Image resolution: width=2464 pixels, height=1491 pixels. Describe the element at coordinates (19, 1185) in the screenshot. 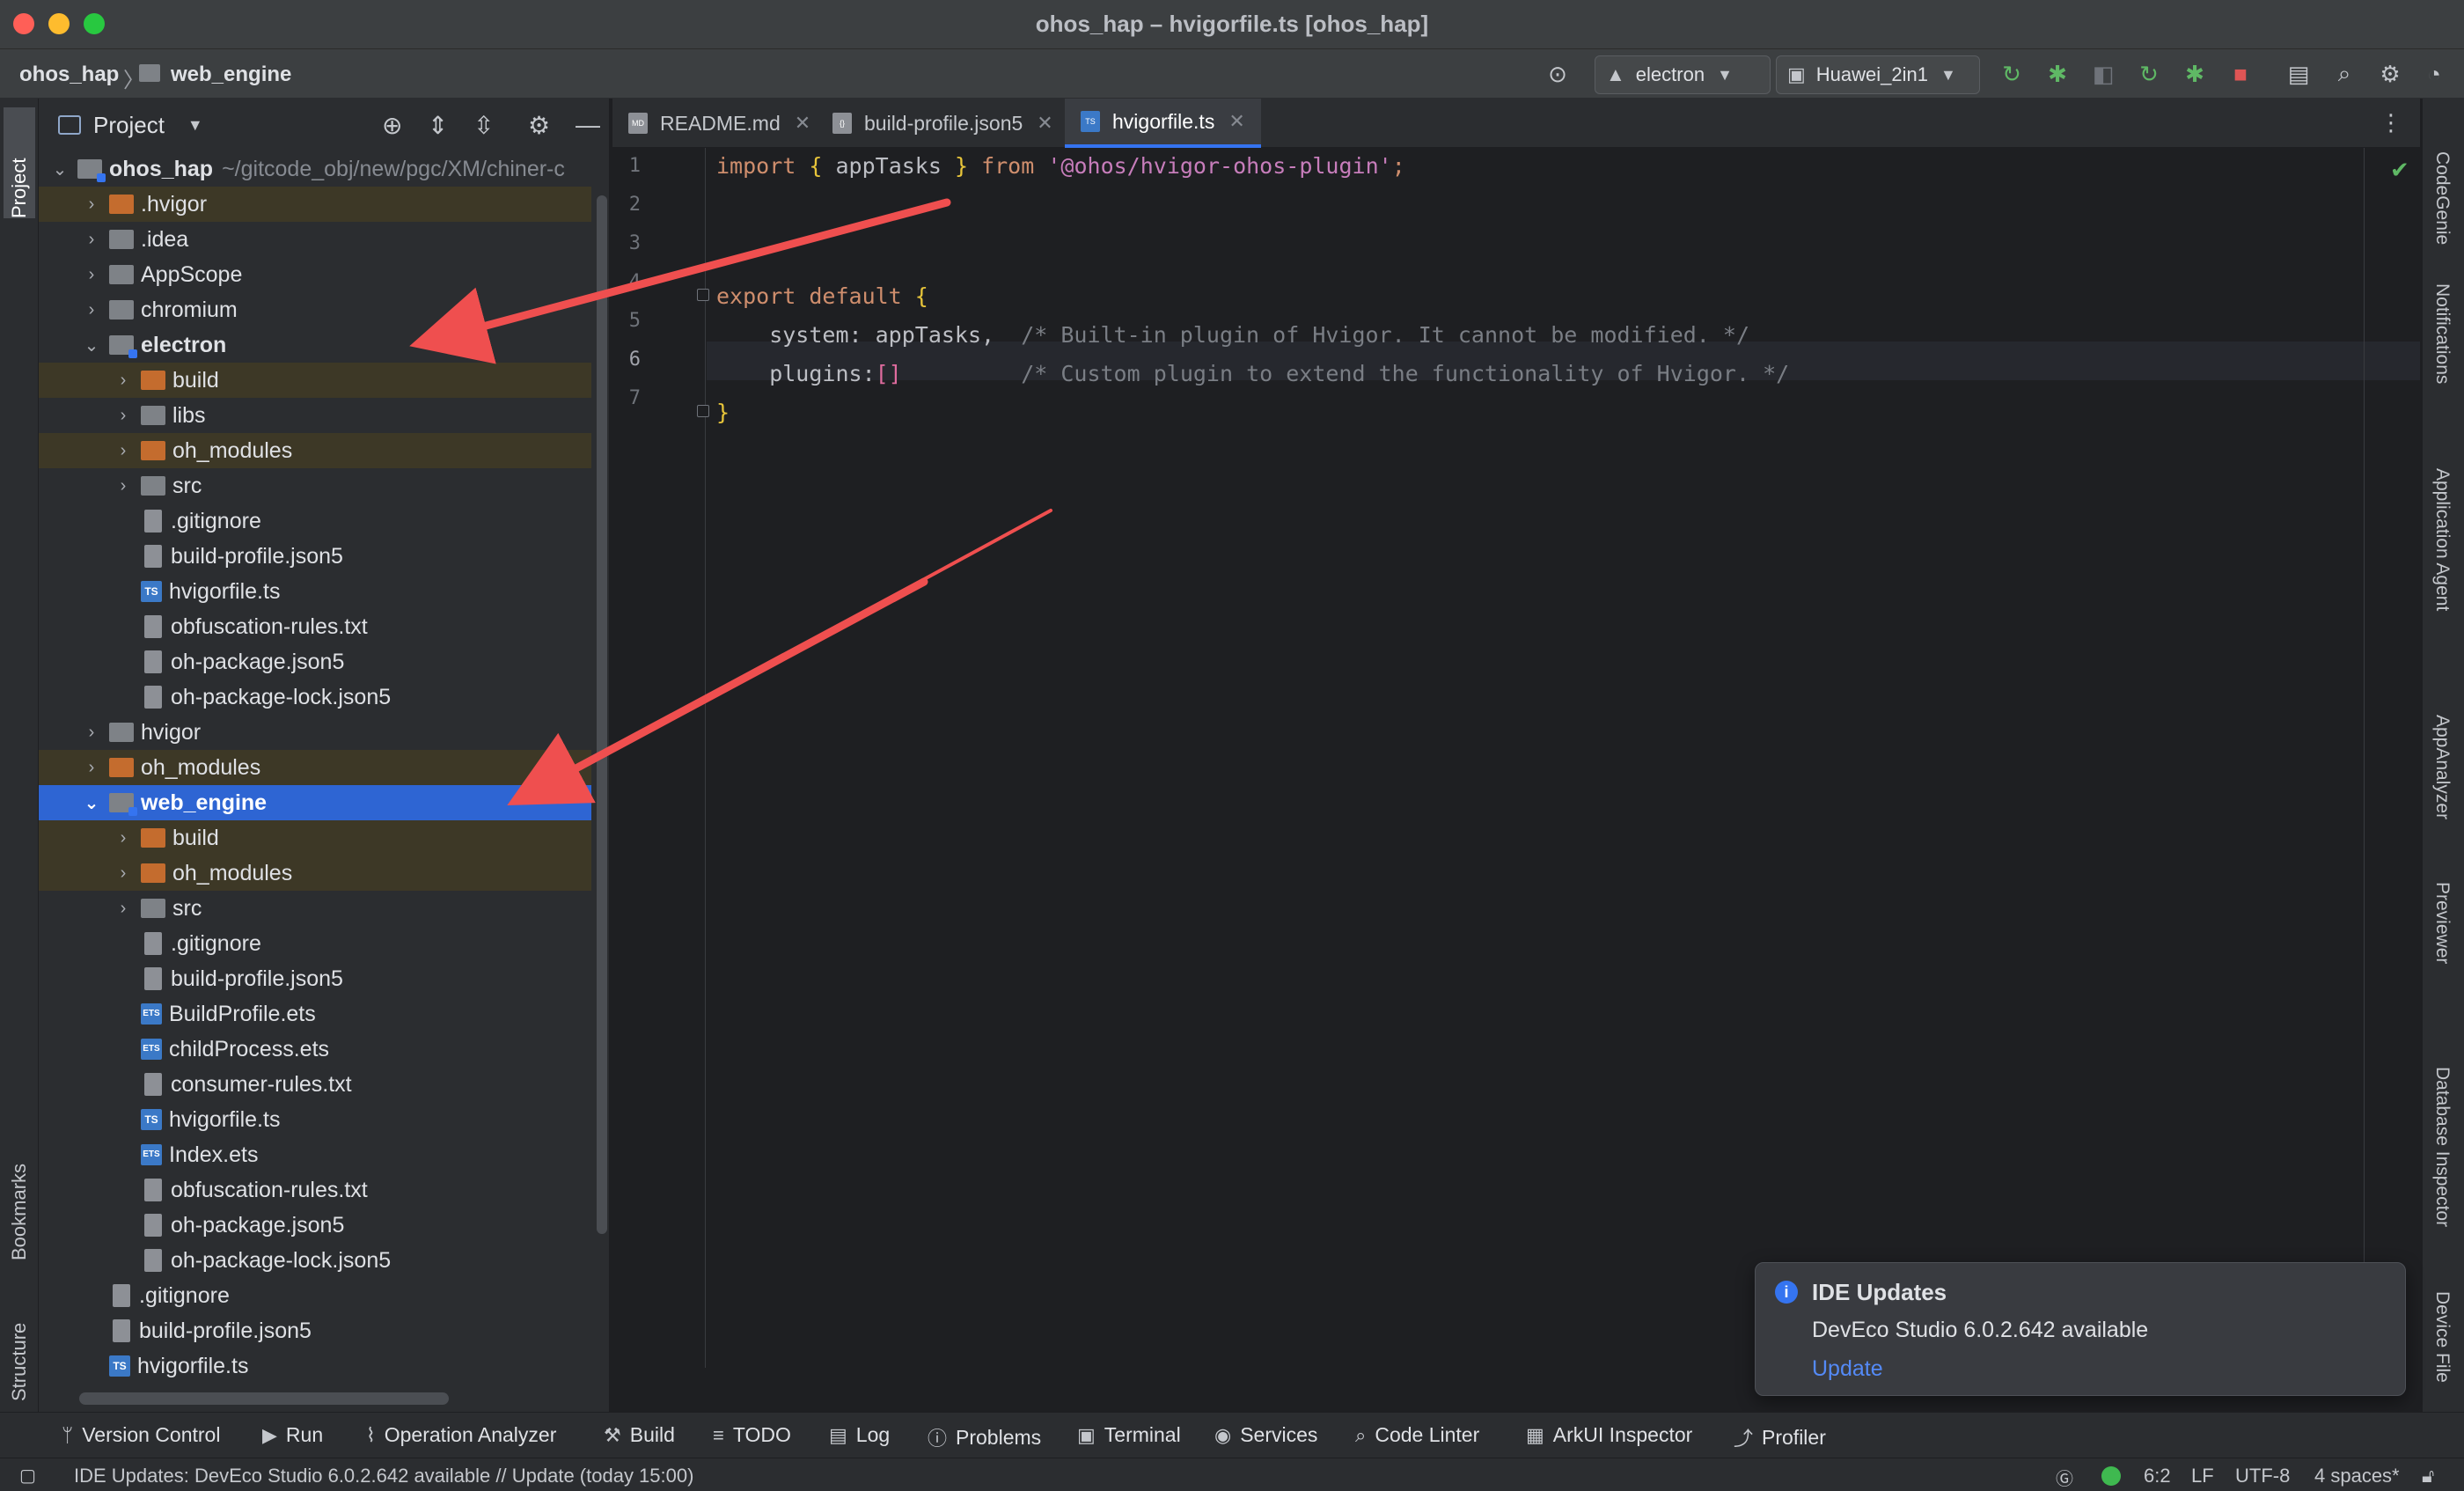

I see `bookmarks-tool-button: Bookmarks` at that location.